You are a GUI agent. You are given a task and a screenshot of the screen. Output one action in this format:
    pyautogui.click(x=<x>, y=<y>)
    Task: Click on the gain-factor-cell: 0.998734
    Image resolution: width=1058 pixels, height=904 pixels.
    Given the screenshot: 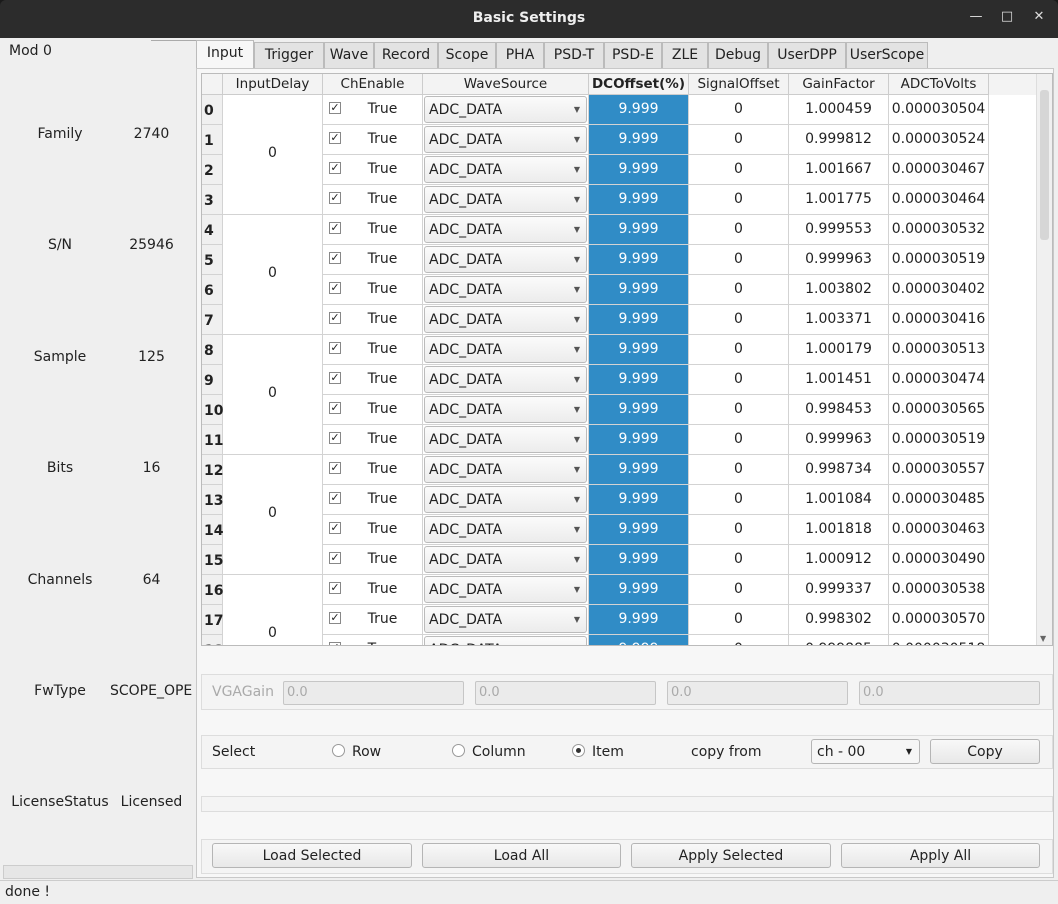 What is the action you would take?
    pyautogui.click(x=839, y=470)
    